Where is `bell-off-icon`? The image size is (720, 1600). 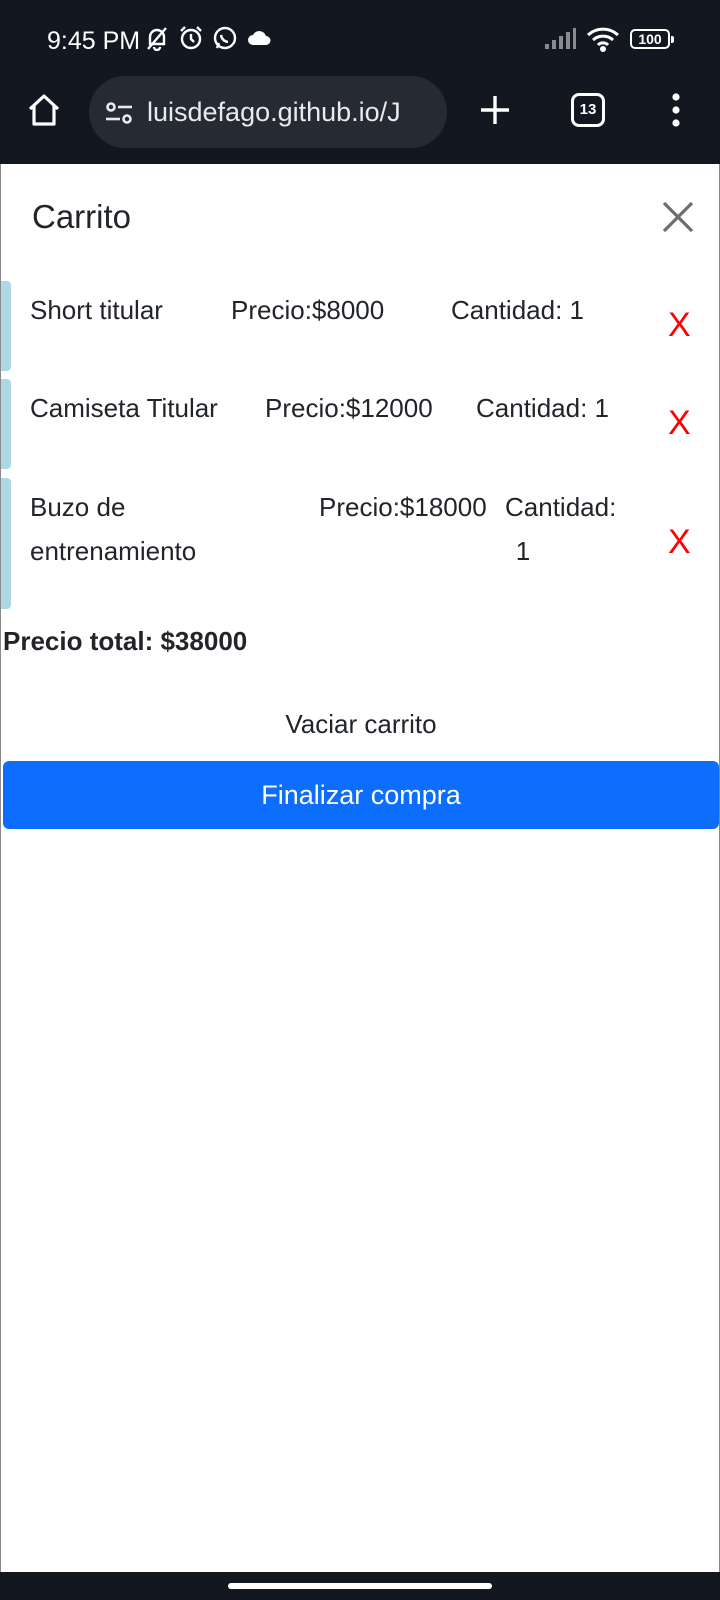
bell-off-icon is located at coordinates (157, 38).